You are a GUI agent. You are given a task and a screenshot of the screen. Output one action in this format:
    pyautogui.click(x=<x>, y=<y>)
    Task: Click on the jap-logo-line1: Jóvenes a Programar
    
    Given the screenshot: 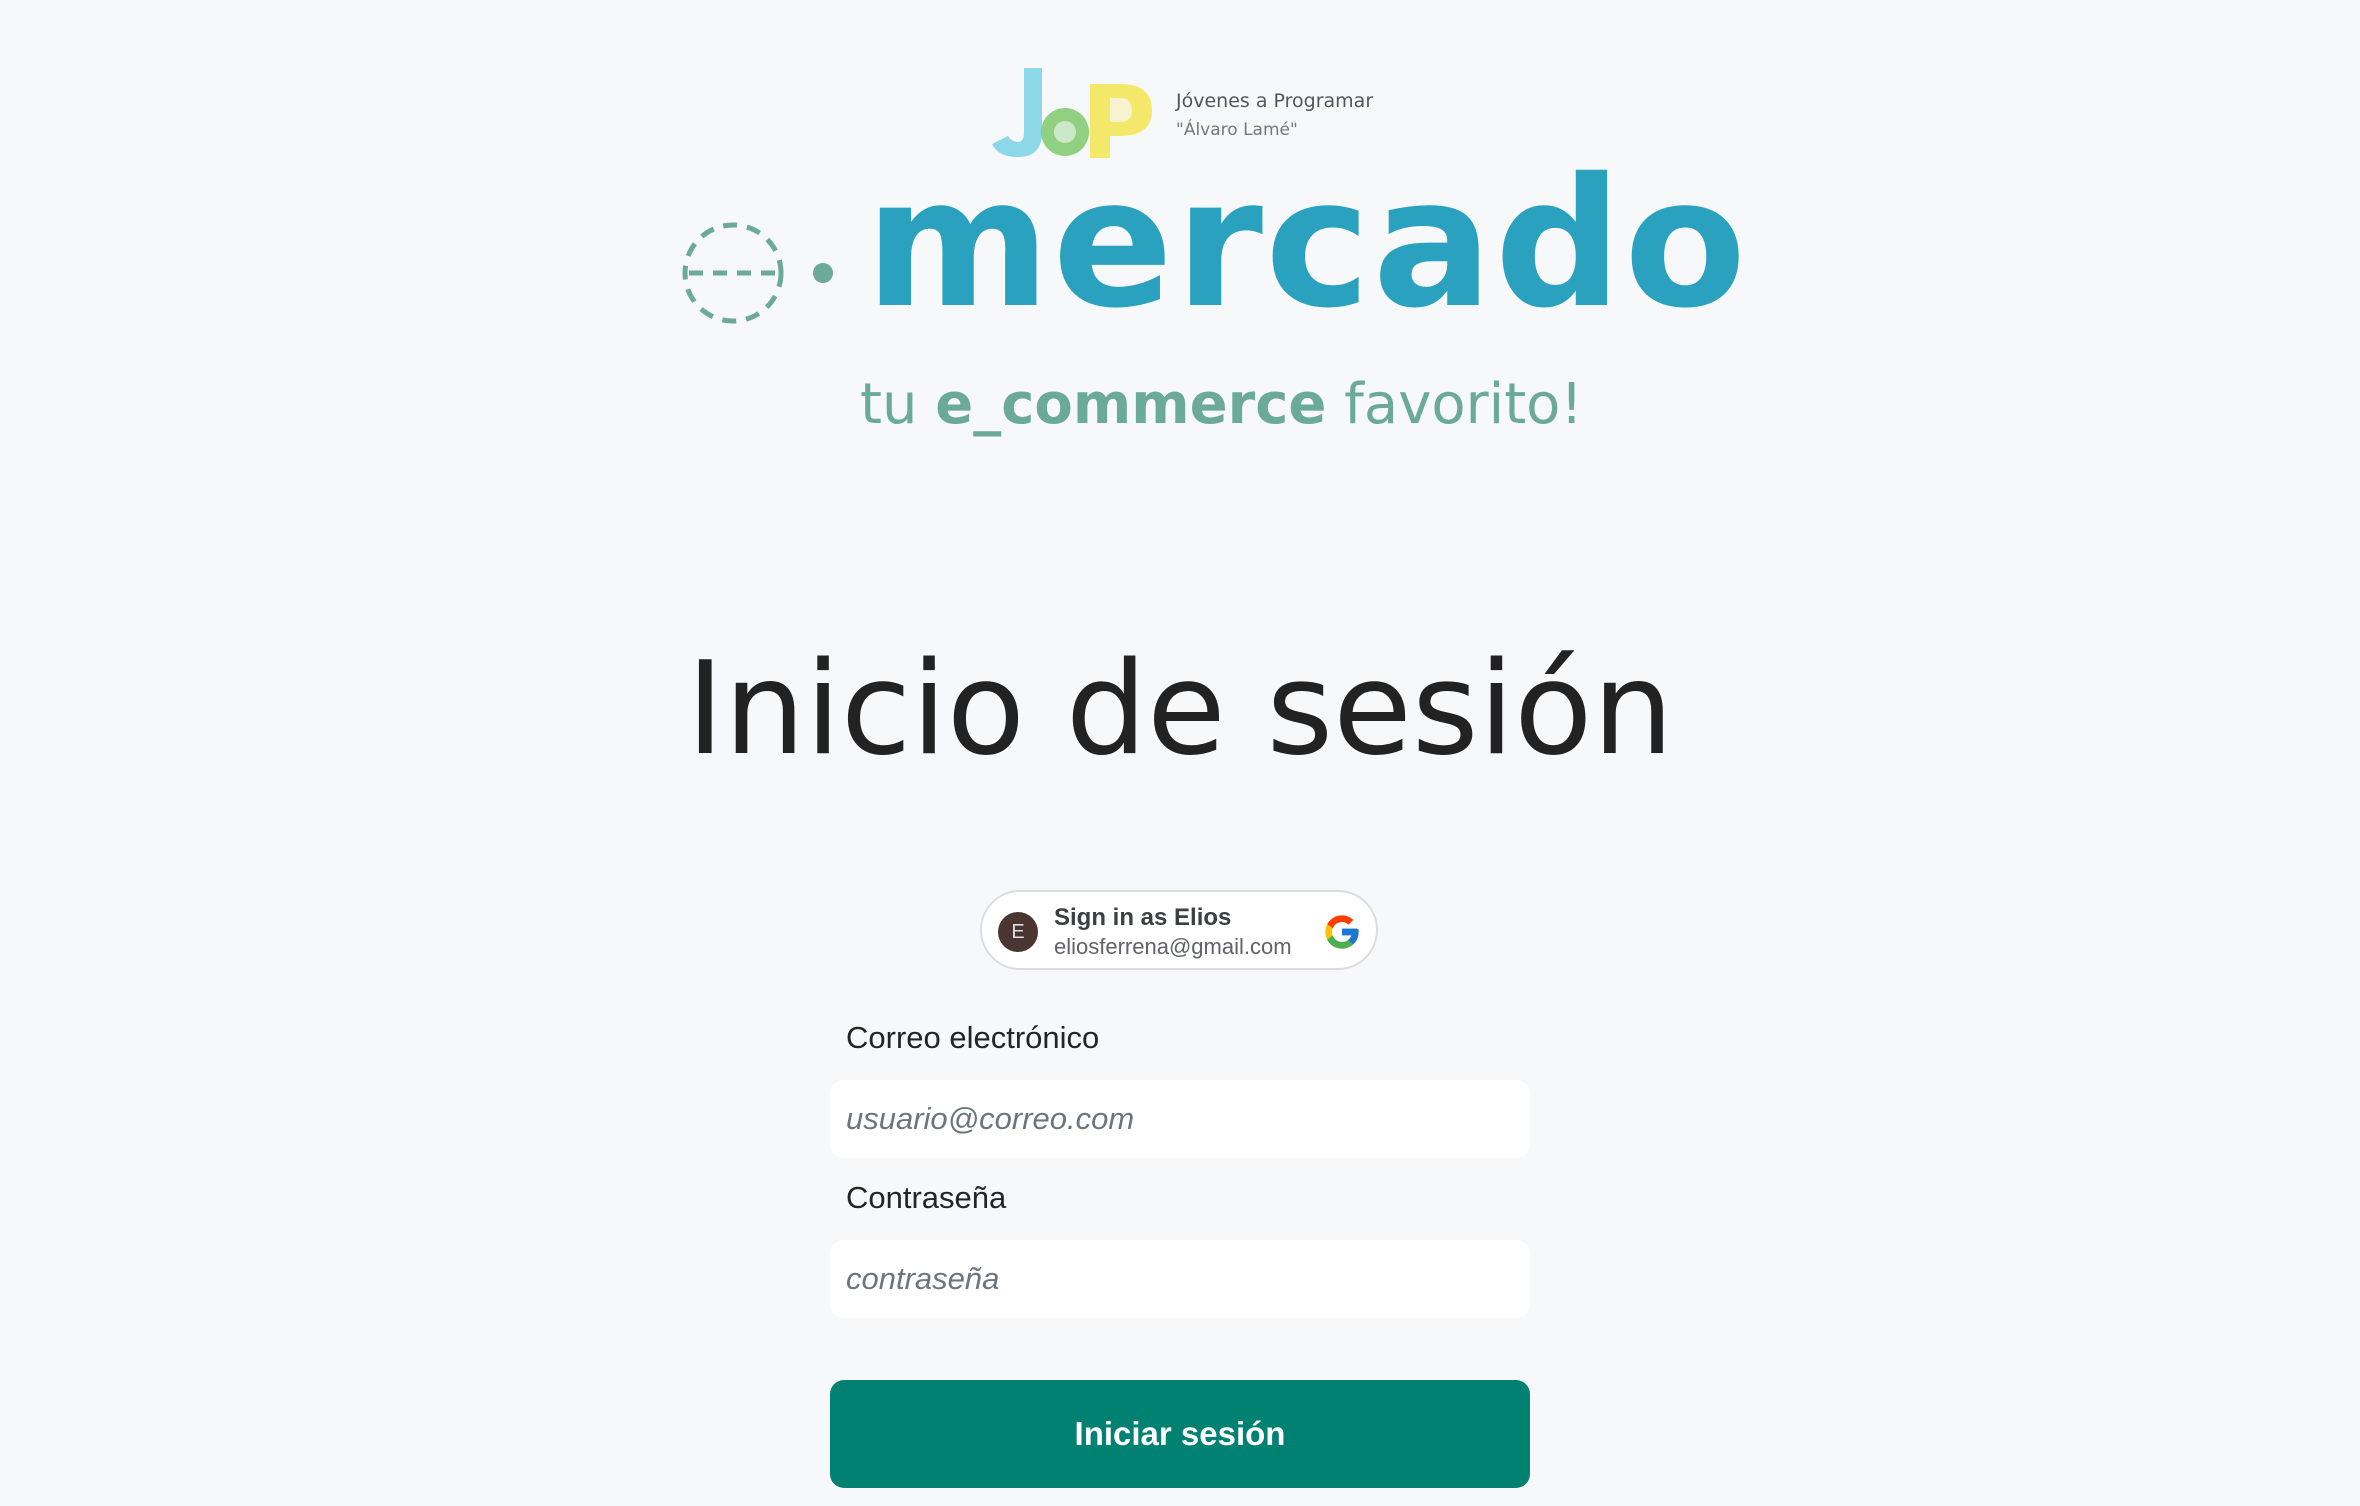 What is the action you would take?
    pyautogui.click(x=1275, y=101)
    